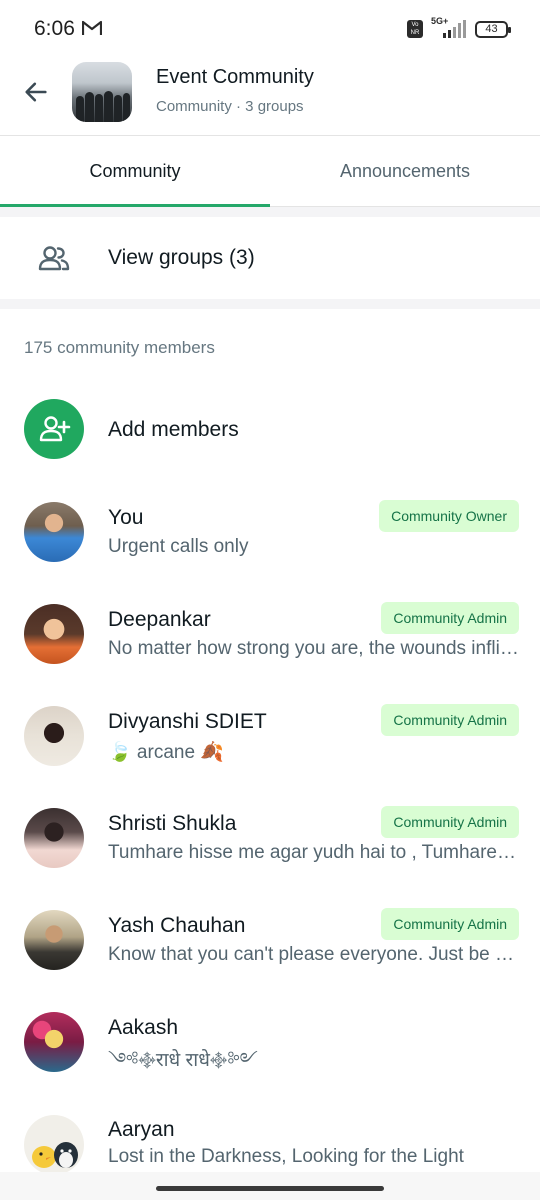 Image resolution: width=540 pixels, height=1200 pixels. Describe the element at coordinates (270, 258) in the screenshot. I see `view-groups-row: View groups (3)` at that location.